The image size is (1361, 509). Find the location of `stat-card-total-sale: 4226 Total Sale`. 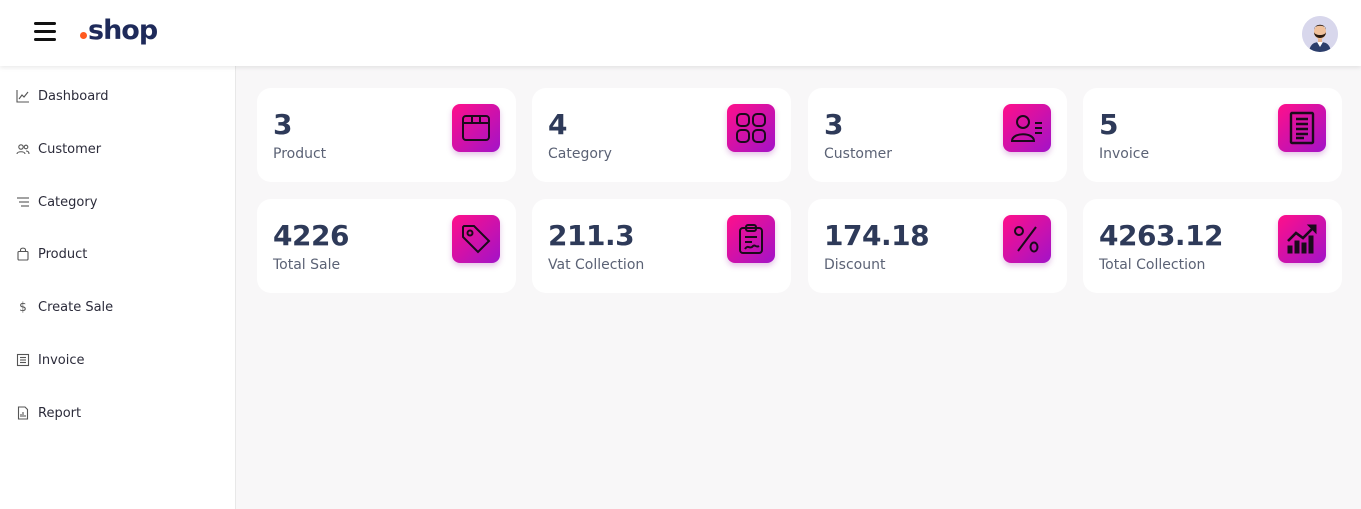

stat-card-total-sale: 4226 Total Sale is located at coordinates (386, 246).